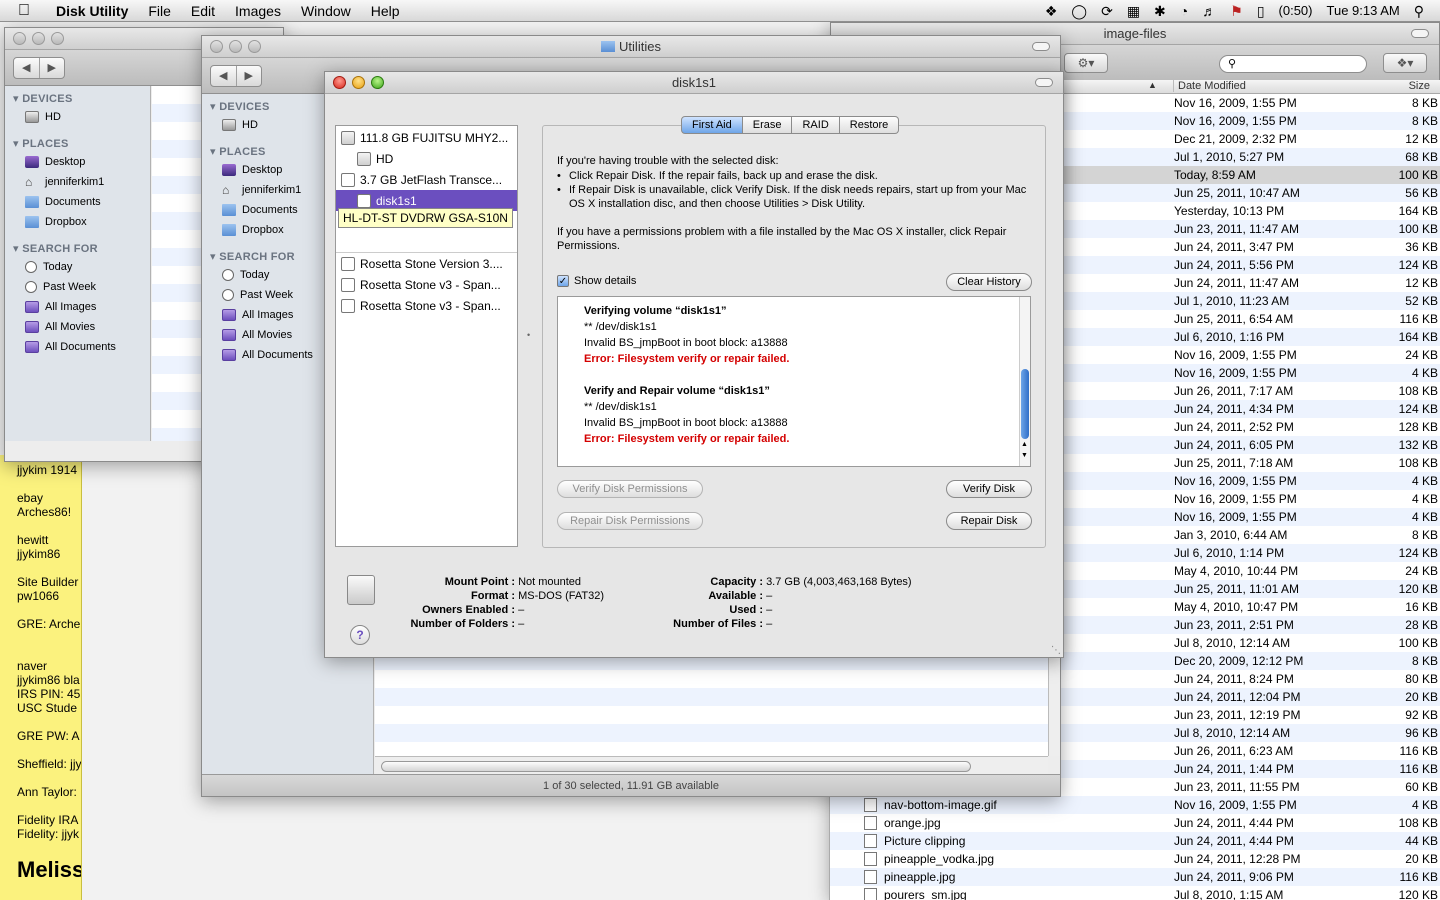 Image resolution: width=1440 pixels, height=900 pixels. Describe the element at coordinates (1051, 11) in the screenshot. I see `dropbox-icon: ❖` at that location.